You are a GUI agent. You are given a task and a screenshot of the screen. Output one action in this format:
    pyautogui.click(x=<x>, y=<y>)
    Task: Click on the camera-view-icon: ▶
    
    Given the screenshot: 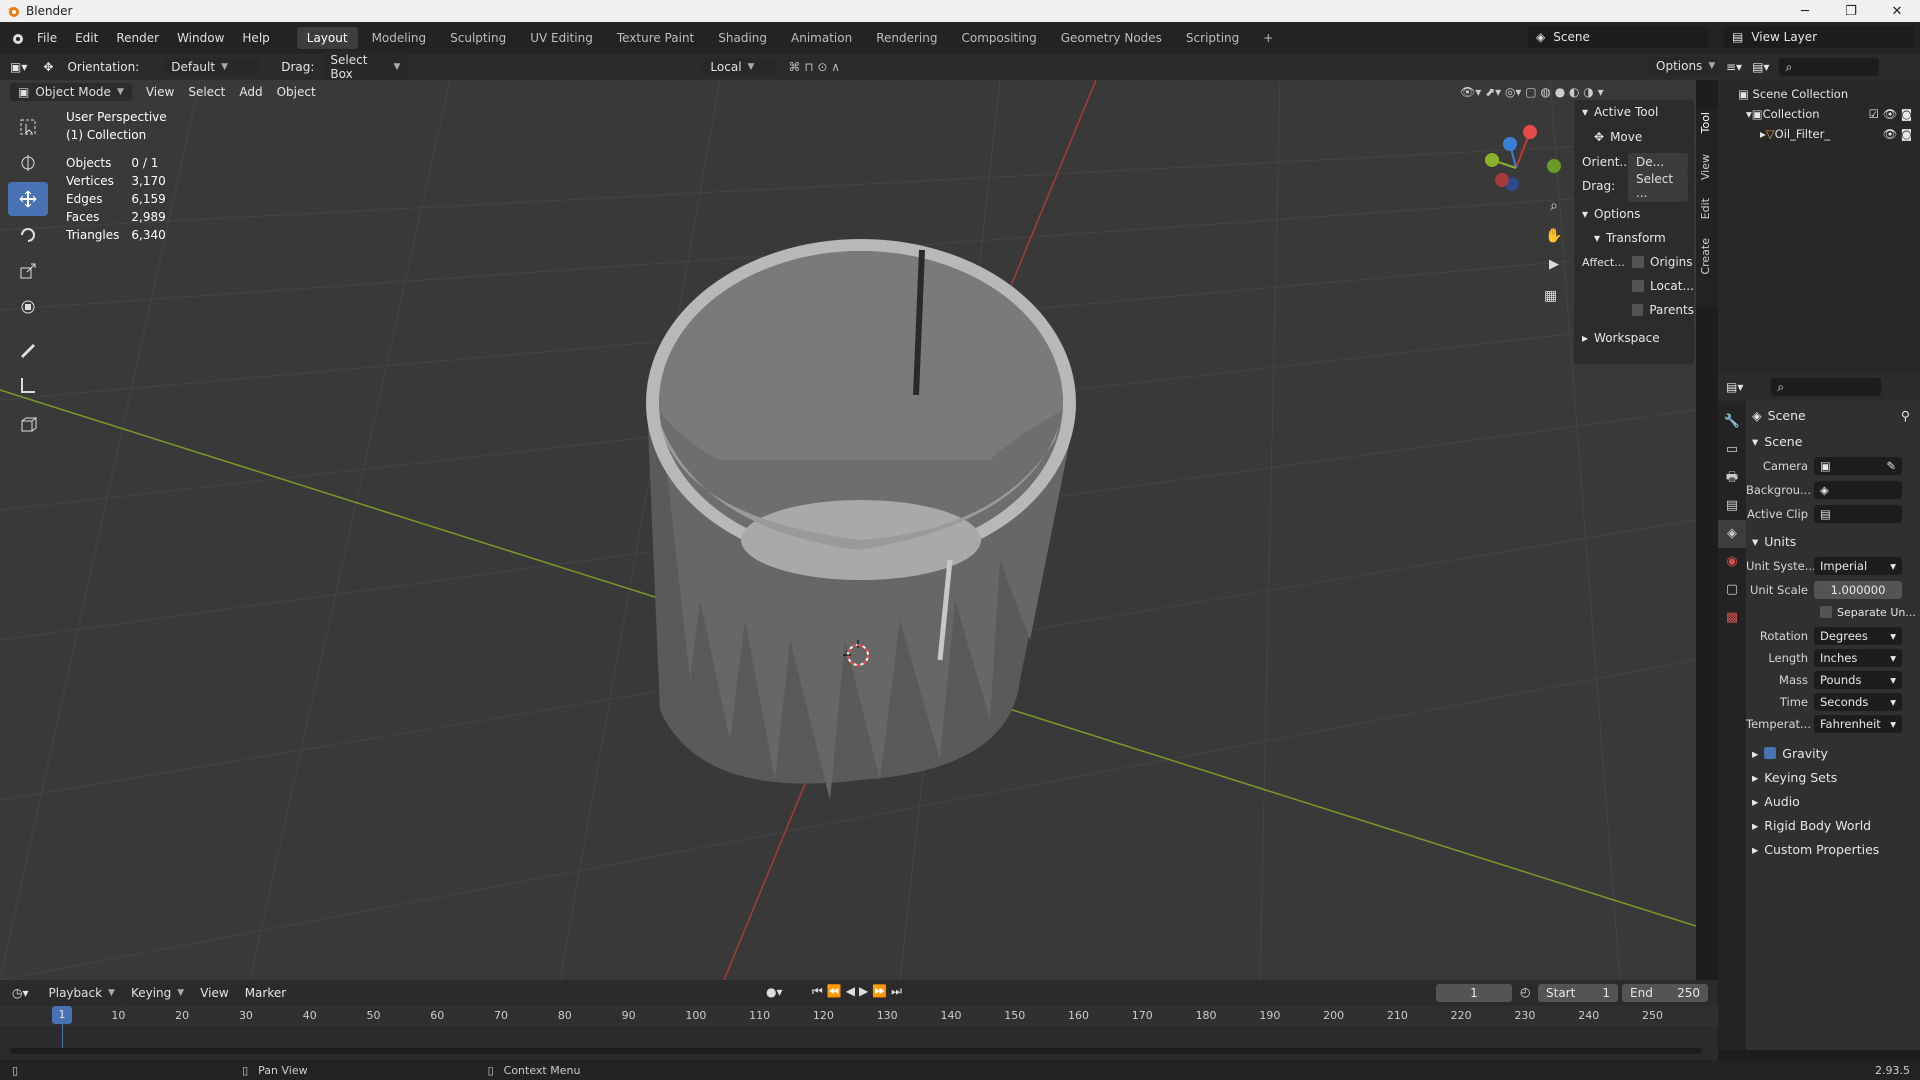 What is the action you would take?
    pyautogui.click(x=1554, y=264)
    